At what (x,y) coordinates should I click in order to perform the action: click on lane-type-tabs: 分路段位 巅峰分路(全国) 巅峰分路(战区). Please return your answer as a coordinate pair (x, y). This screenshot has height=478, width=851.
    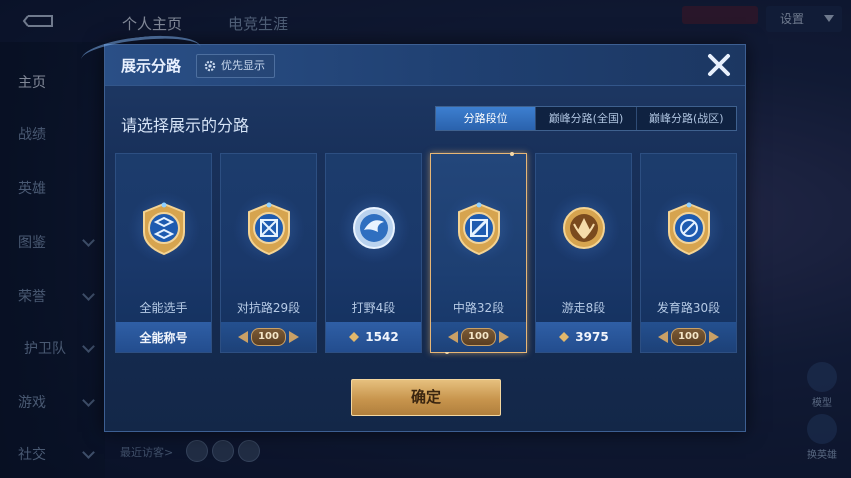
    Looking at the image, I should click on (586, 118).